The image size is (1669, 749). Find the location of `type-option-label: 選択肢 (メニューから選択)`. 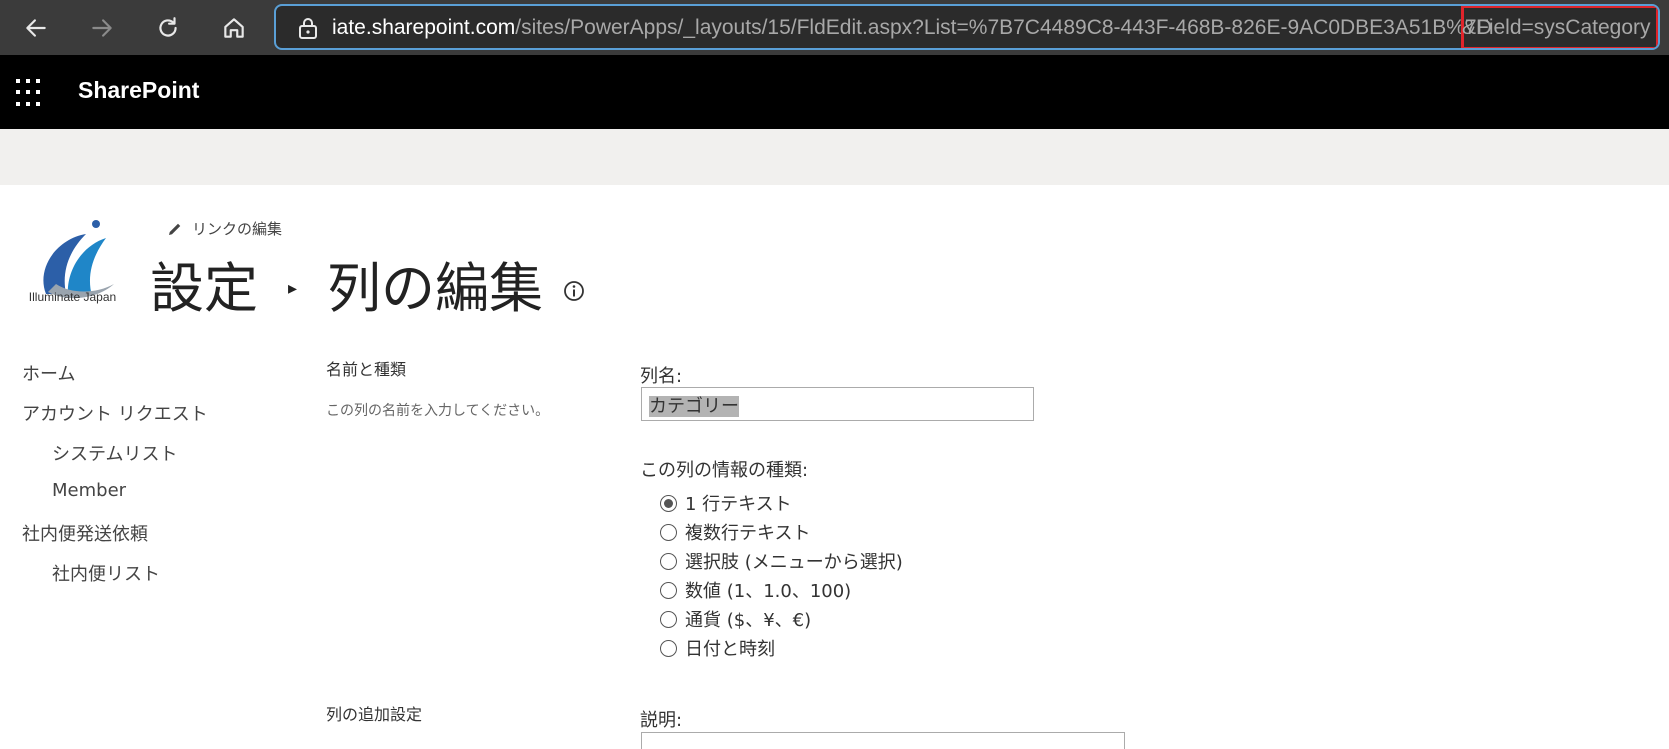

type-option-label: 選択肢 (メニューから選択) is located at coordinates (794, 562).